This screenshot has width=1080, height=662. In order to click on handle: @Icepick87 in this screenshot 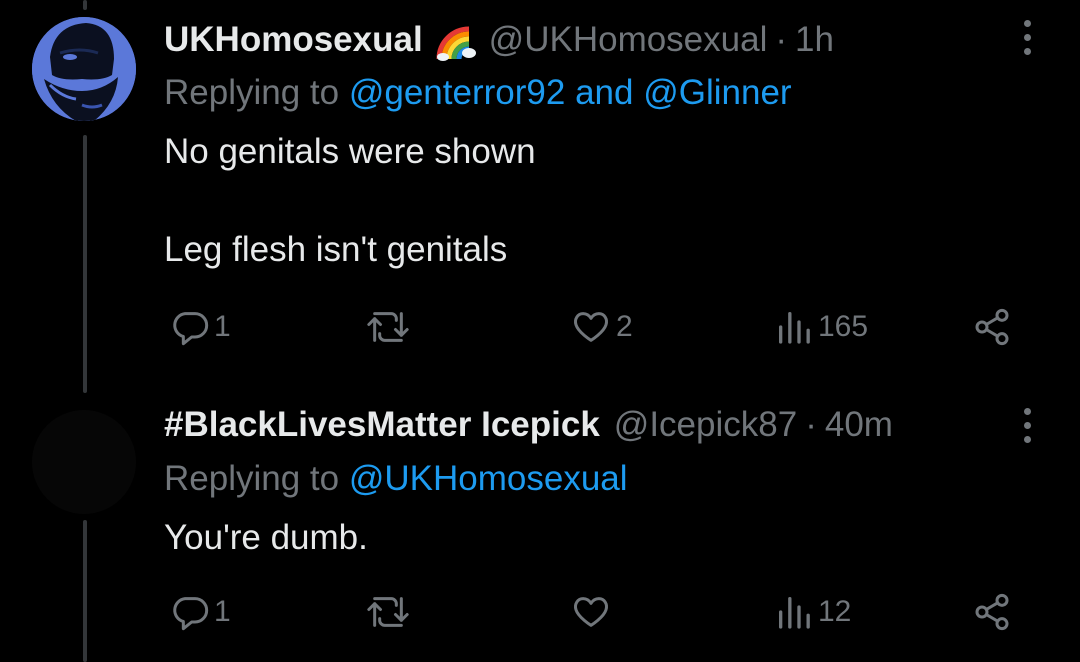, I will do `click(705, 425)`.